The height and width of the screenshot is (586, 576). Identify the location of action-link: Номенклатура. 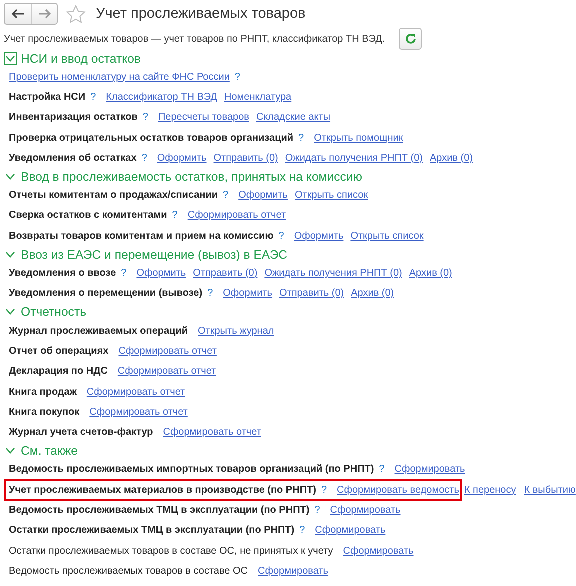
(258, 97).